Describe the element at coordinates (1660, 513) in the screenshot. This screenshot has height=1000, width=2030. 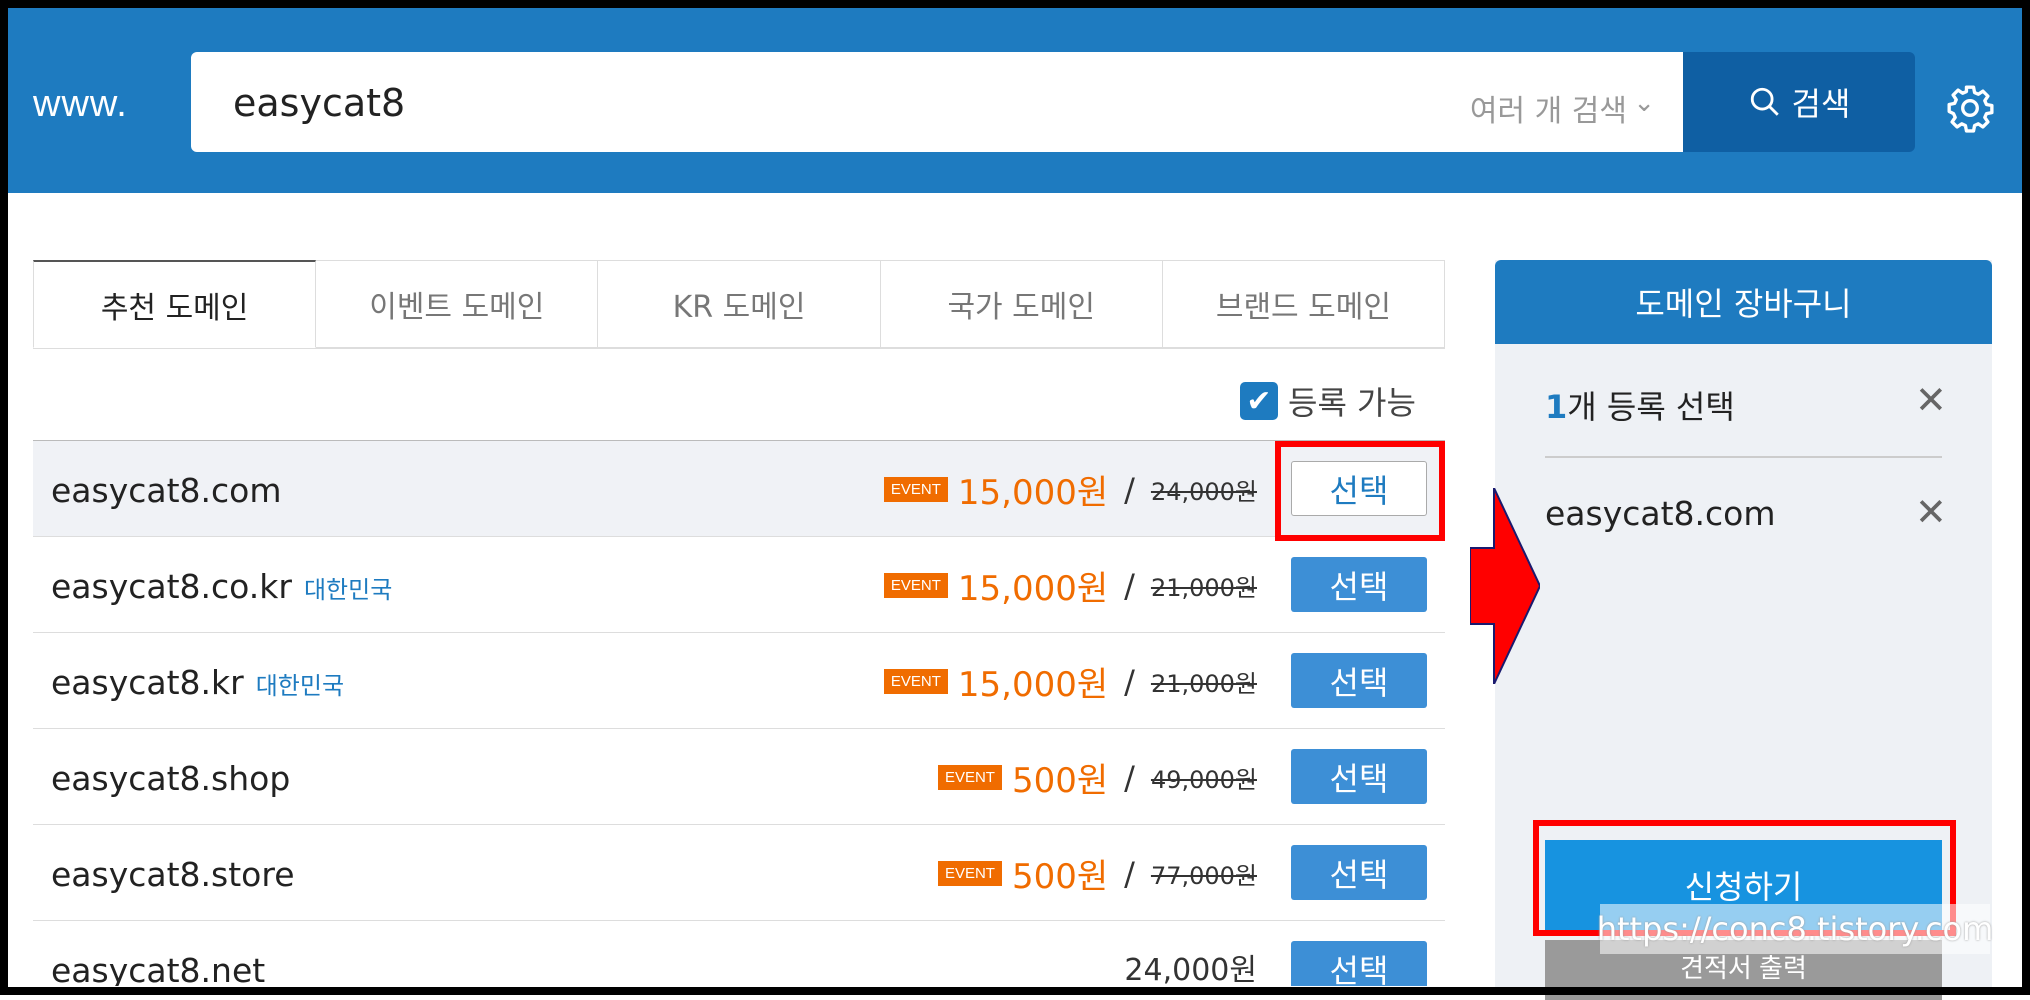
I see `cart-item-domain: easycat8.com` at that location.